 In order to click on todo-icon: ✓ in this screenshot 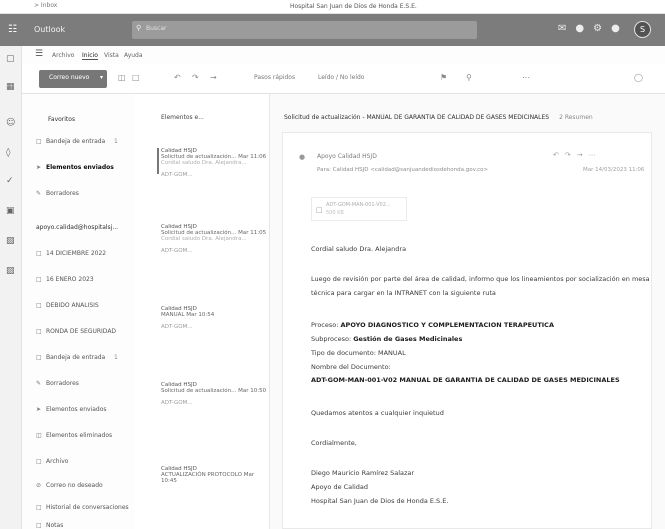, I will do `click(10, 181)`.